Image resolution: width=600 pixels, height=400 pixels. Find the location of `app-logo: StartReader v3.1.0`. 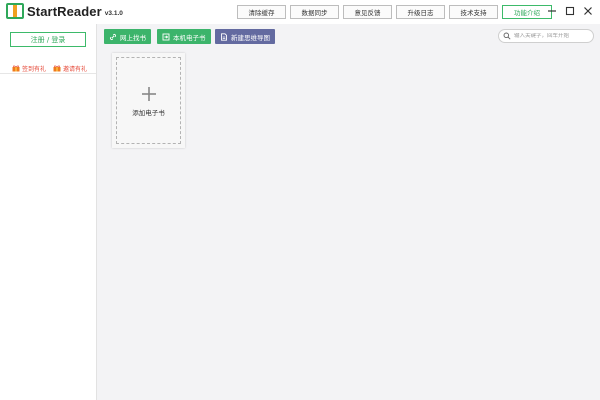

app-logo: StartReader v3.1.0 is located at coordinates (64, 11).